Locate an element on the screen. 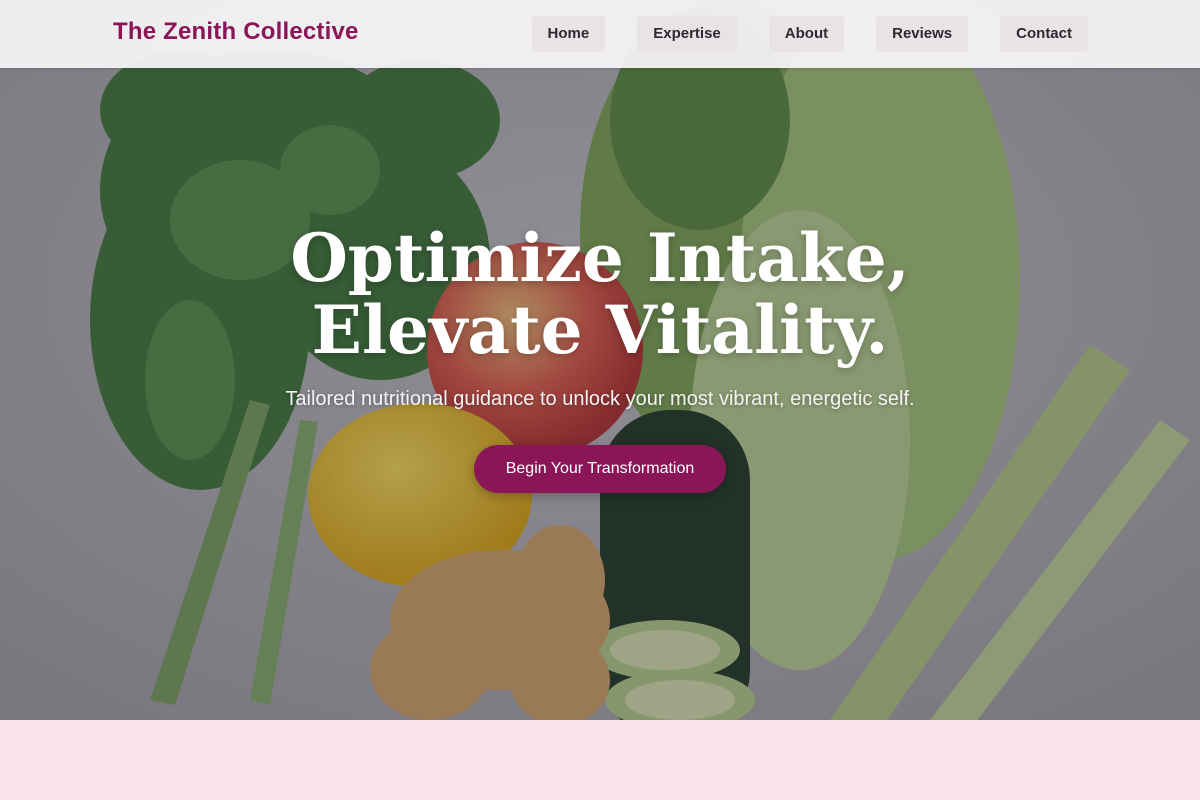 The width and height of the screenshot is (1200, 800). nav-link-contact: Contact is located at coordinates (1044, 34).